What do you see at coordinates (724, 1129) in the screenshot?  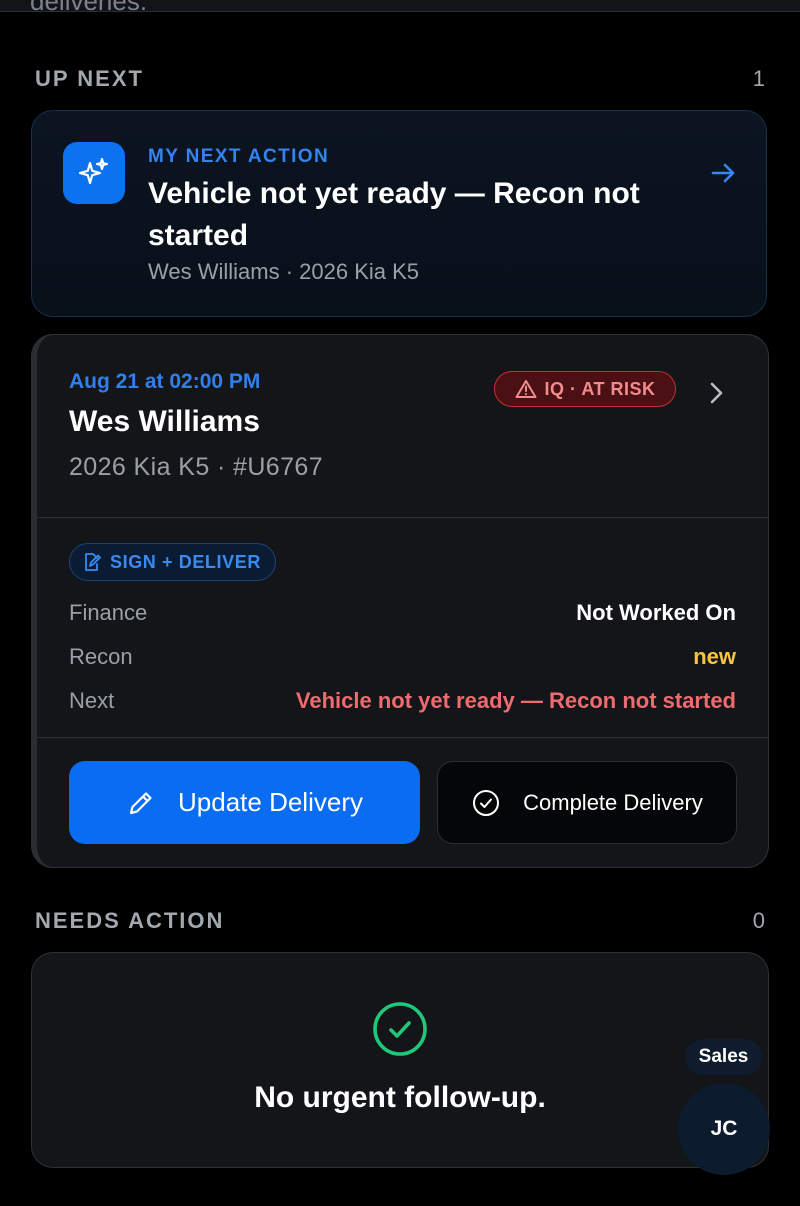 I see `avatar: JC` at bounding box center [724, 1129].